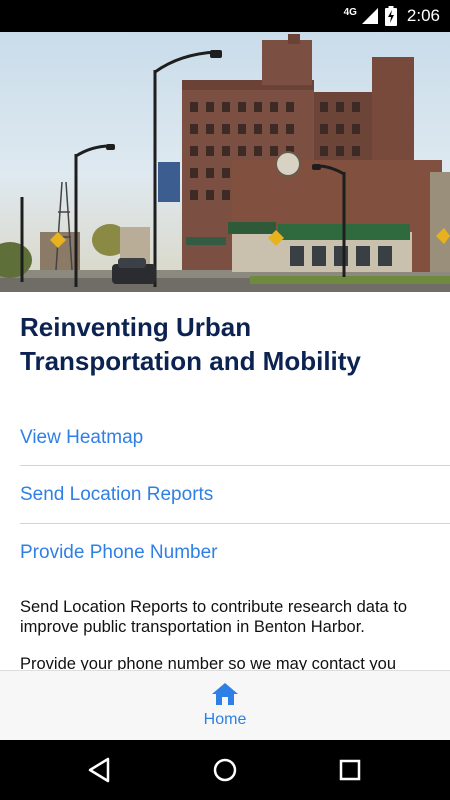 This screenshot has height=800, width=450. I want to click on circle-home-icon, so click(225, 770).